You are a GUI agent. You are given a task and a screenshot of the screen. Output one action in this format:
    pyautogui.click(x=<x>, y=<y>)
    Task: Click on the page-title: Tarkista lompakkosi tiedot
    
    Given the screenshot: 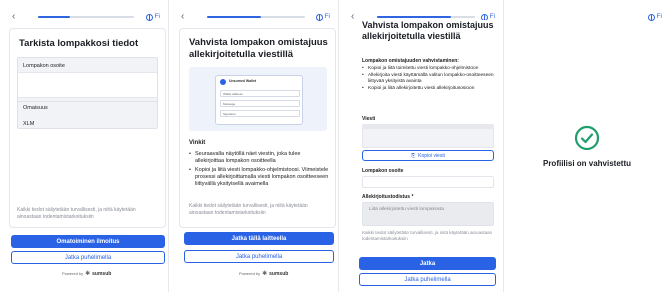 What is the action you would take?
    pyautogui.click(x=79, y=43)
    